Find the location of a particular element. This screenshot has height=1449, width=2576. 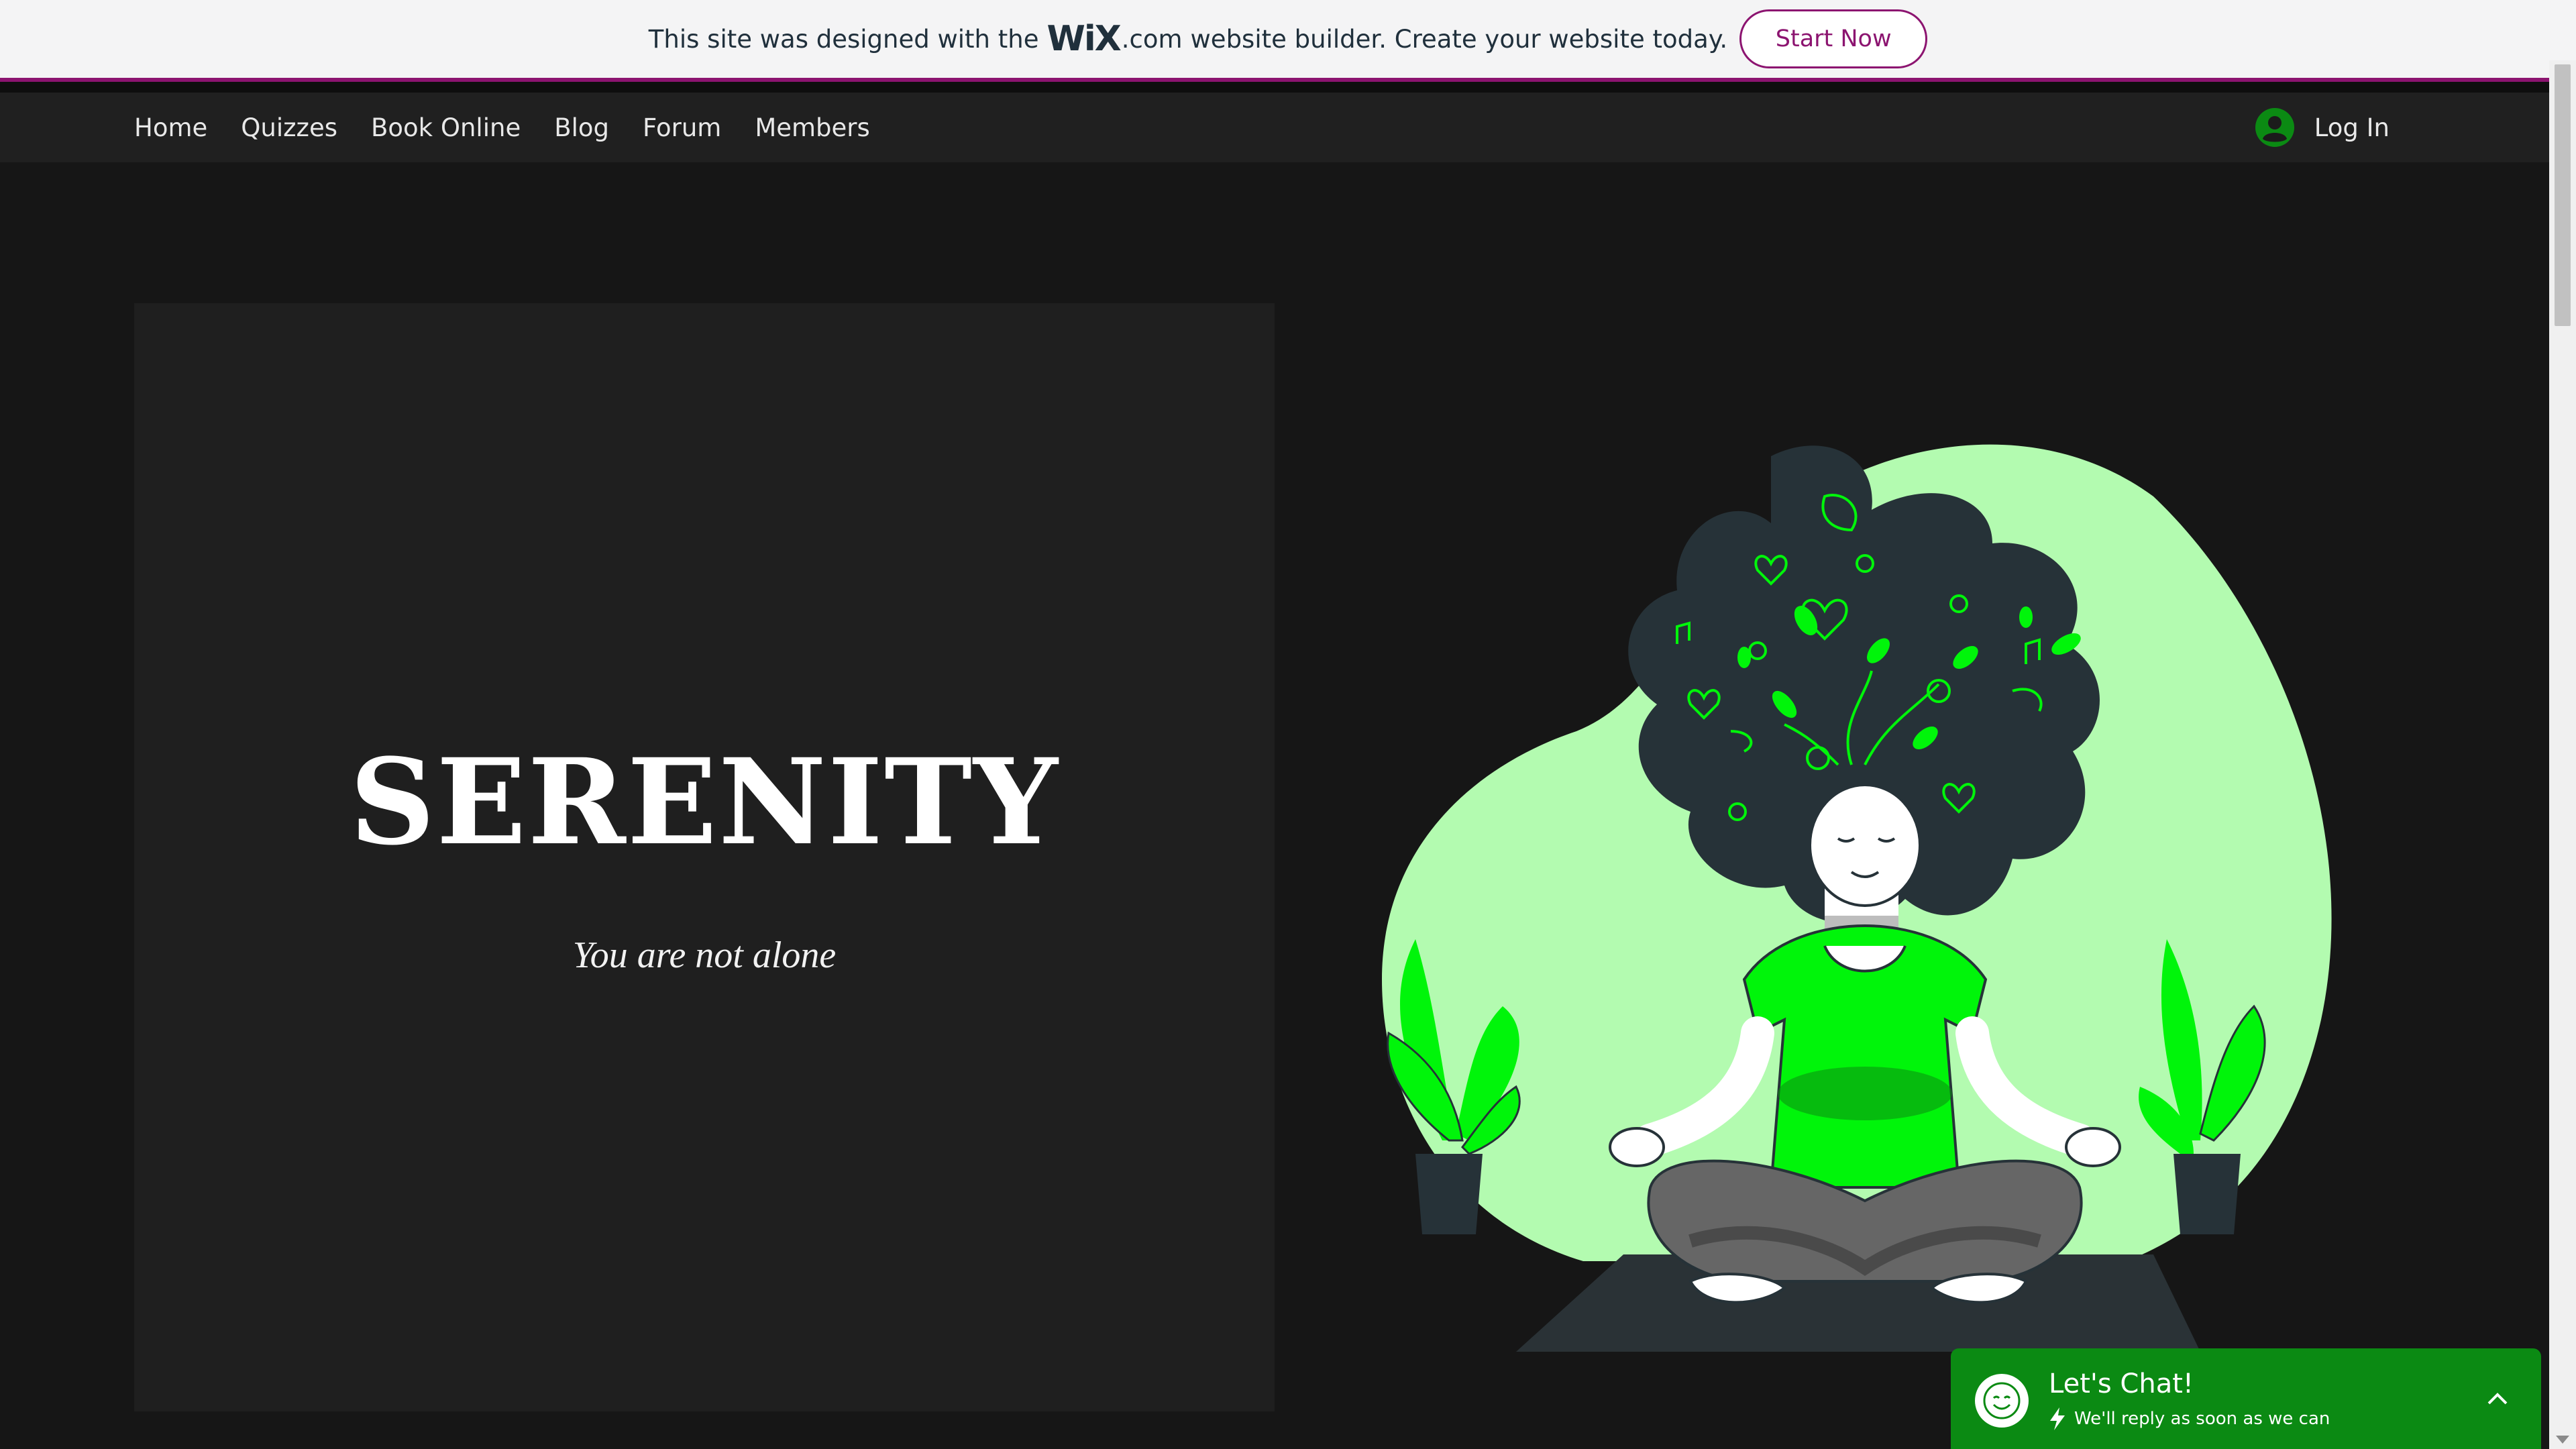

scrollbar-thumb is located at coordinates (2563, 195).